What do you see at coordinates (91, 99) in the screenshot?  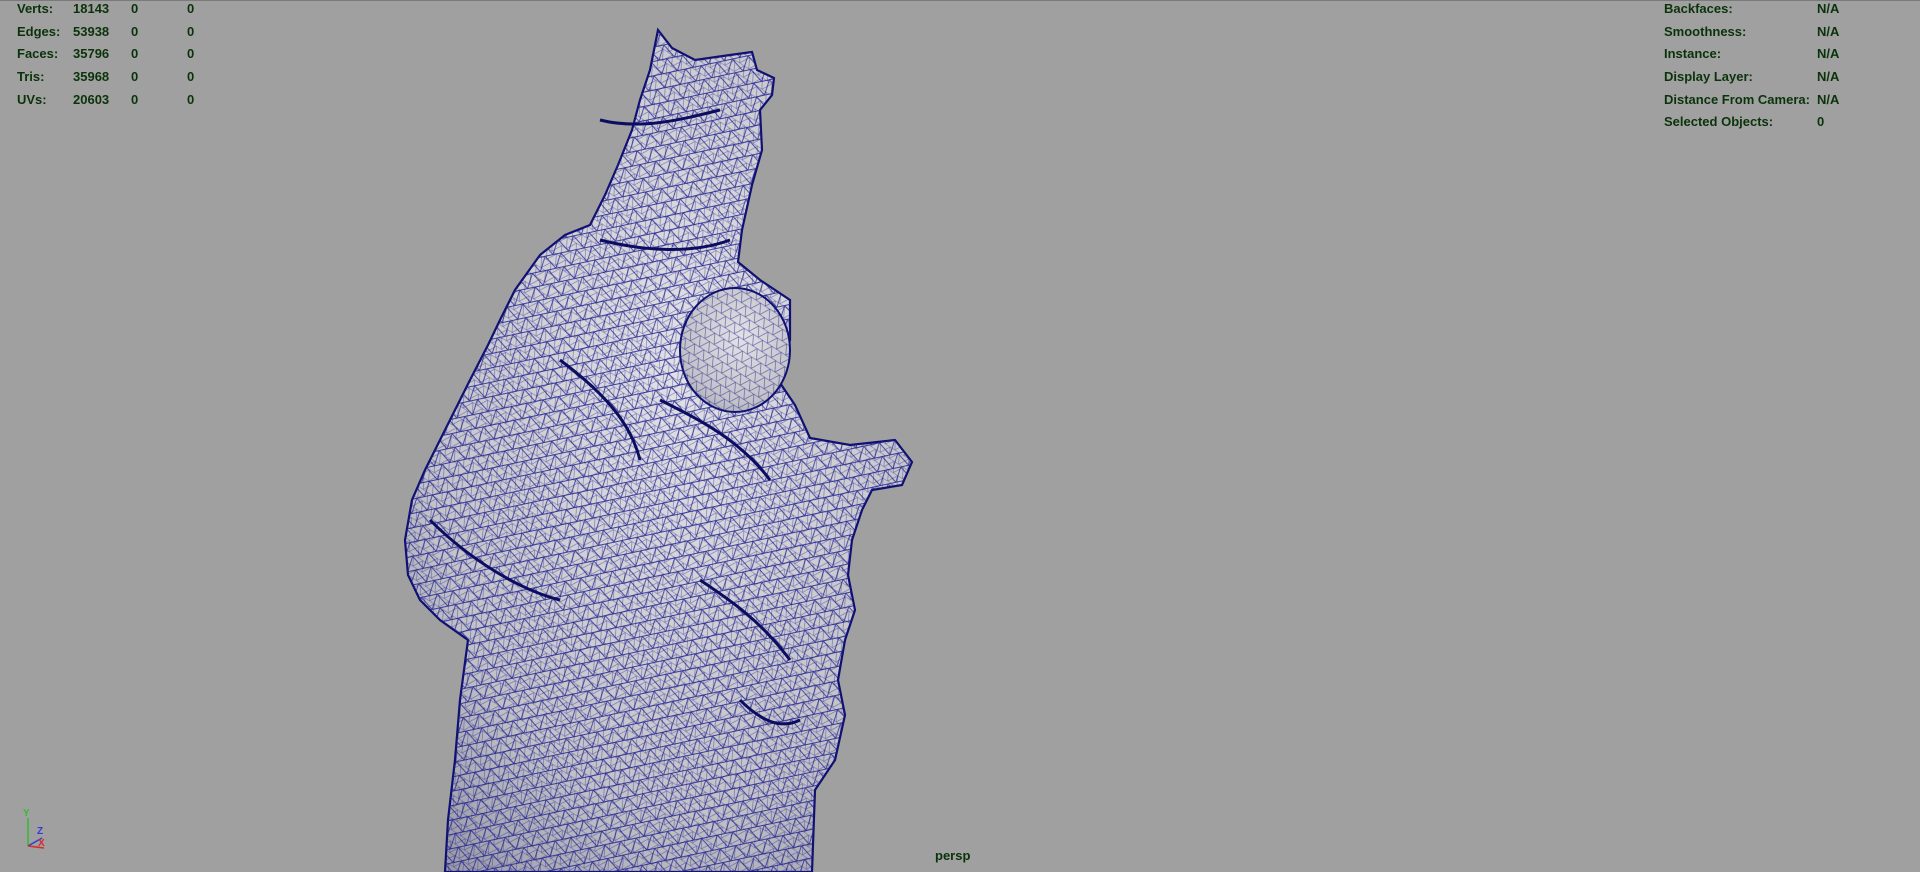 I see `stats-v1: 20603` at bounding box center [91, 99].